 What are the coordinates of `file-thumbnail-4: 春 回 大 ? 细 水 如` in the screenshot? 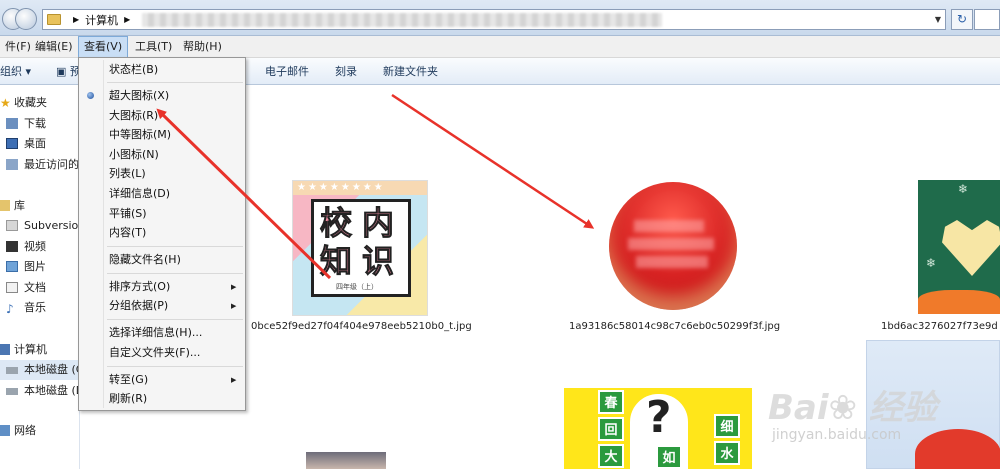 It's located at (658, 428).